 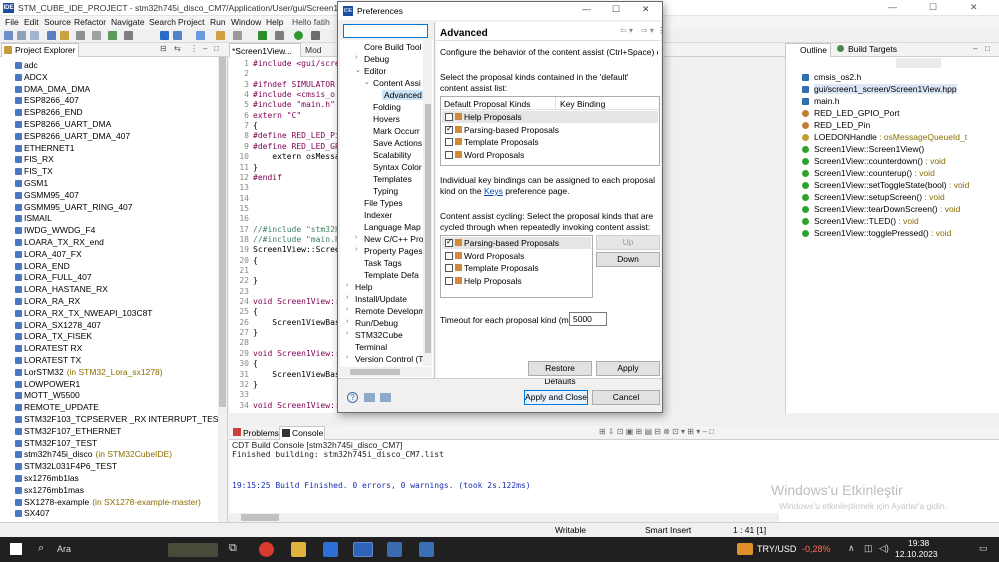 I want to click on project-item: SX1278-example (in SX1278-example-master), so click(x=112, y=502).